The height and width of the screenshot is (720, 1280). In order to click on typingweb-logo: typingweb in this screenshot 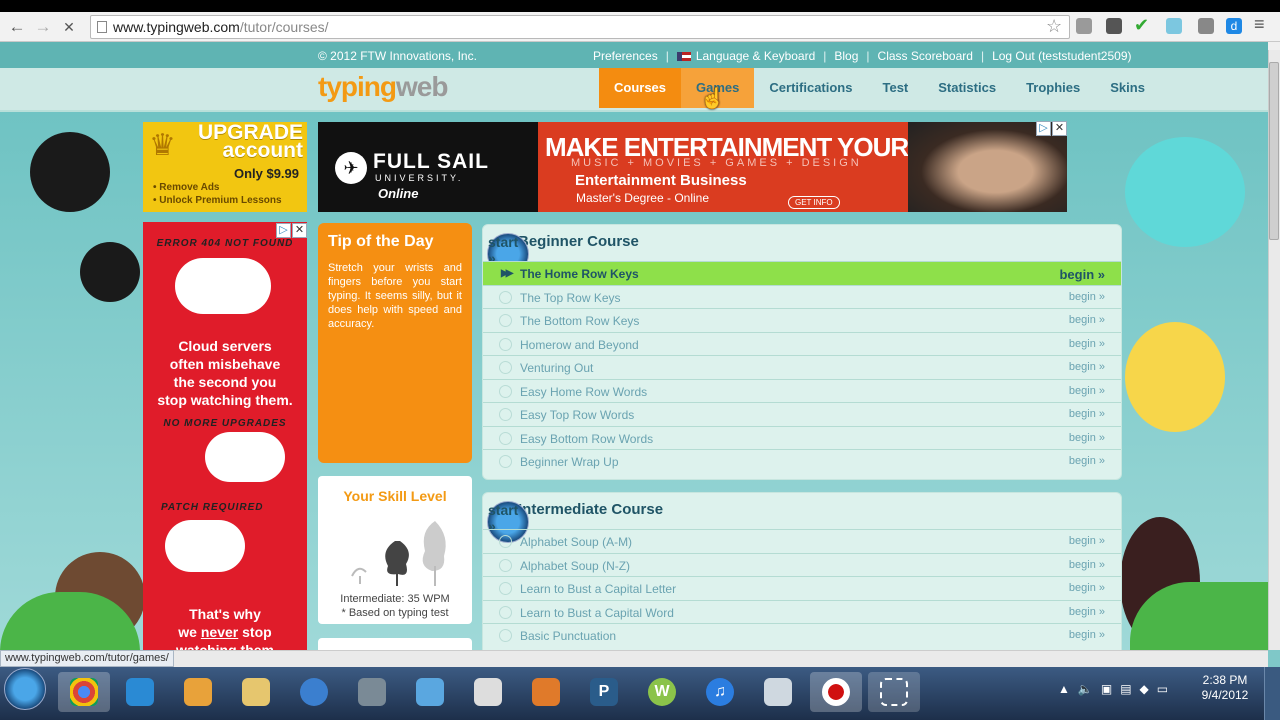, I will do `click(383, 87)`.